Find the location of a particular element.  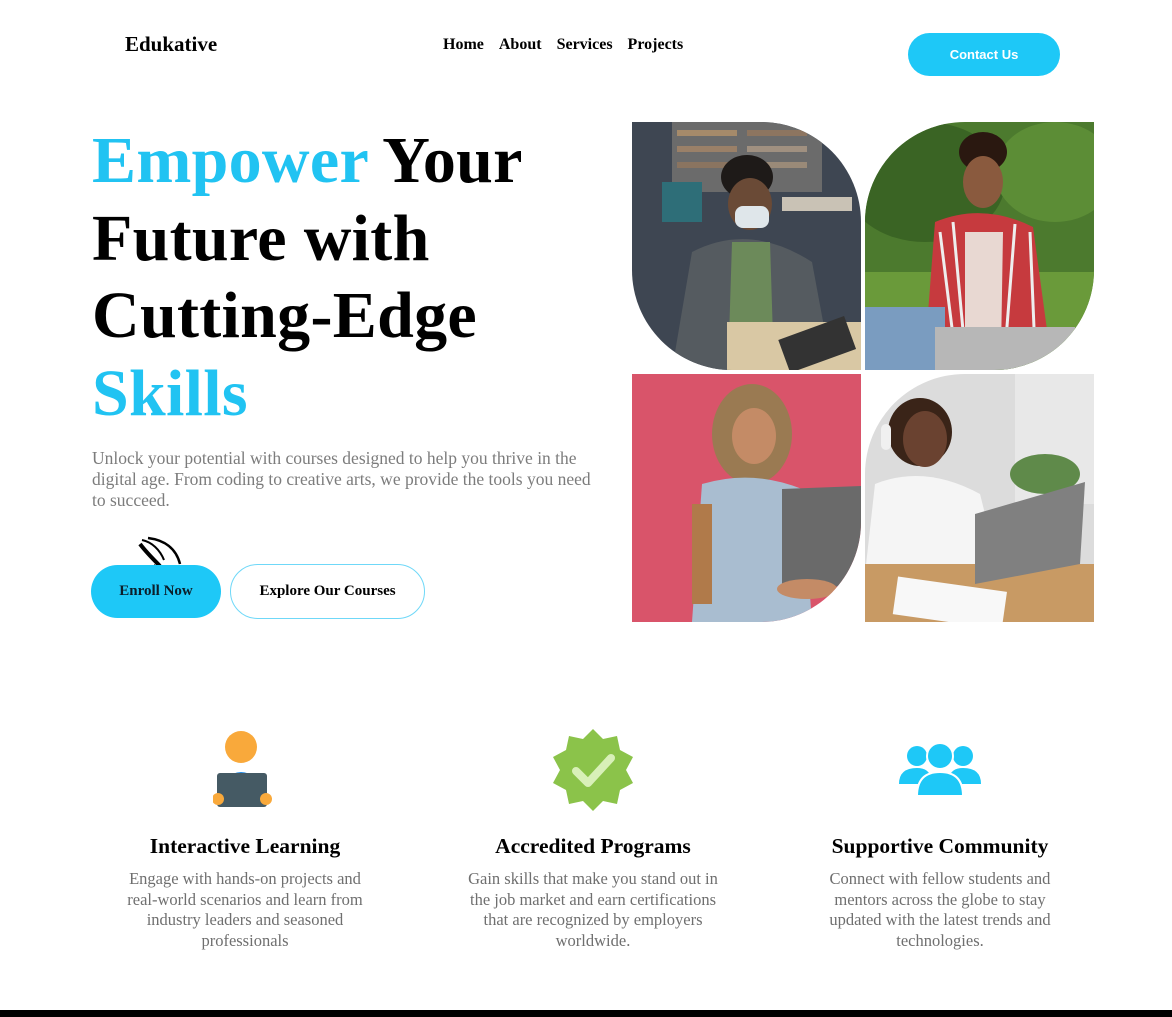

nav-projects: Projects is located at coordinates (656, 45).